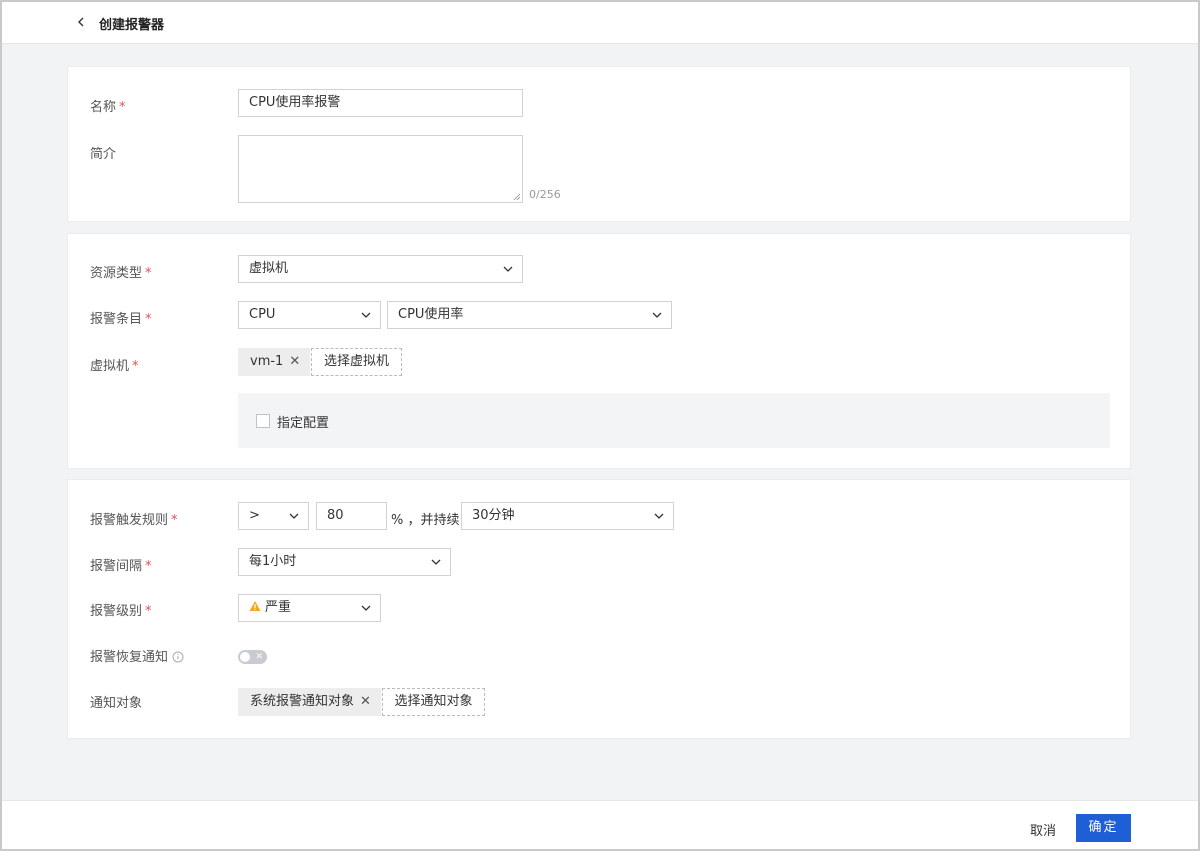  What do you see at coordinates (121, 319) in the screenshot?
I see `alarm-item-label: 报警条目 *` at bounding box center [121, 319].